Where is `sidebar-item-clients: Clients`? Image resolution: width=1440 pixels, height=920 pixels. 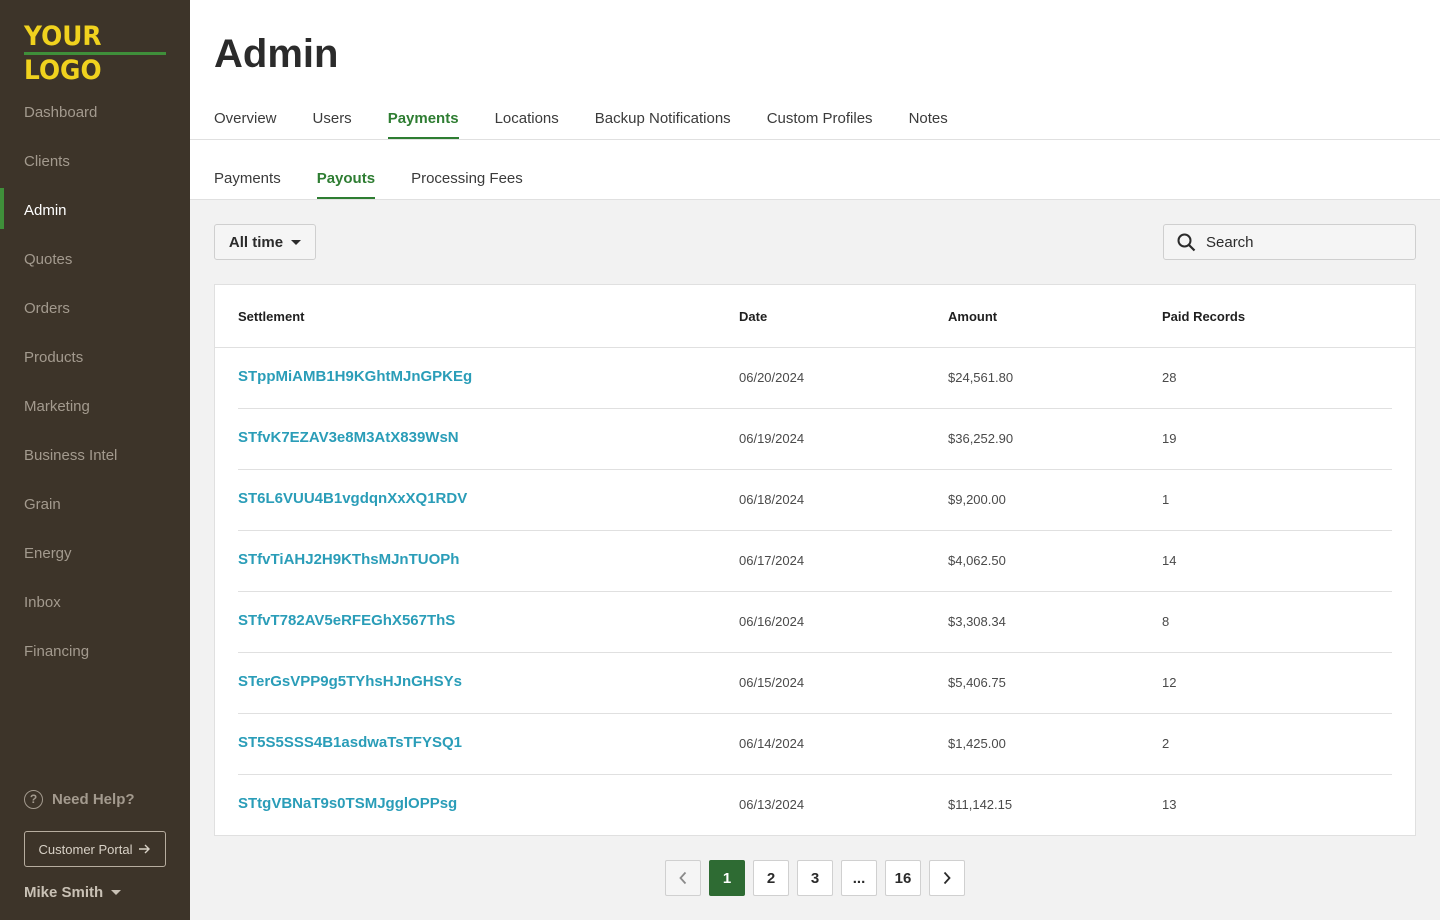 sidebar-item-clients: Clients is located at coordinates (95, 161).